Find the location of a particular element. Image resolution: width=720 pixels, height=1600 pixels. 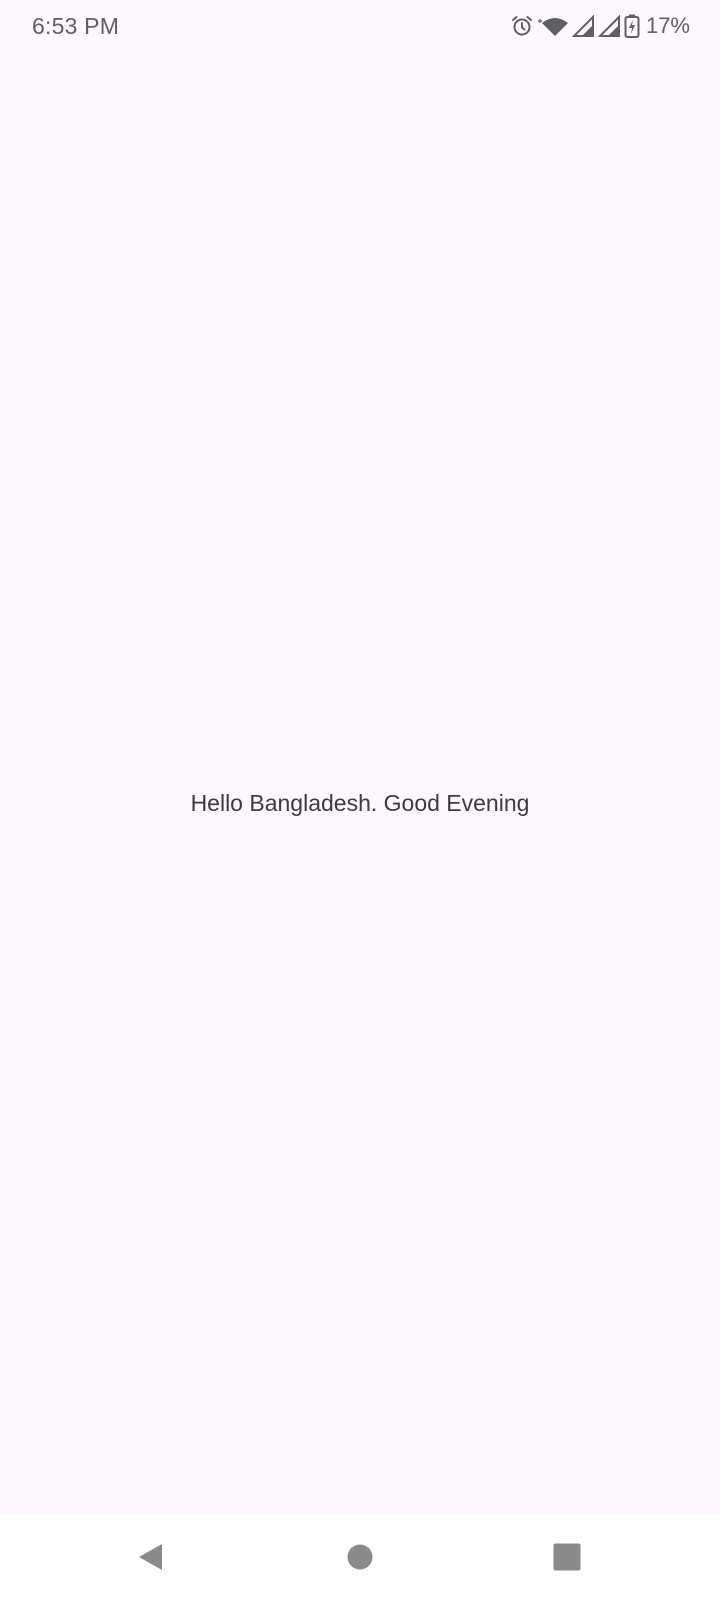

recents-icon is located at coordinates (567, 1557).